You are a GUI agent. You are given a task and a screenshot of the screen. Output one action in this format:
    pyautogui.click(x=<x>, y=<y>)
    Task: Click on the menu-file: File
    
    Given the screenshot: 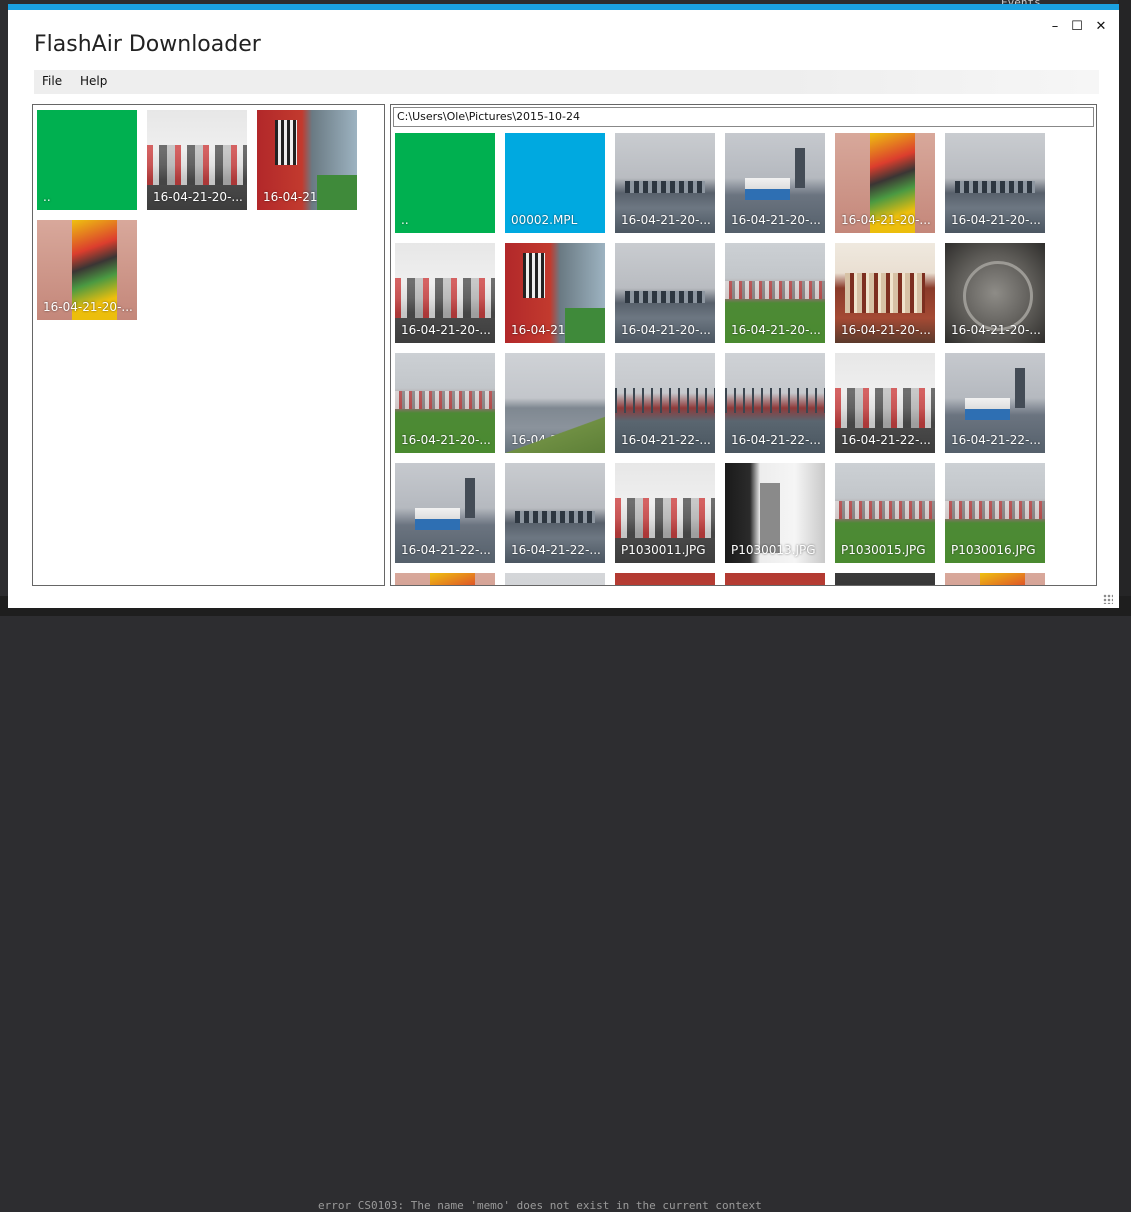 What is the action you would take?
    pyautogui.click(x=52, y=81)
    